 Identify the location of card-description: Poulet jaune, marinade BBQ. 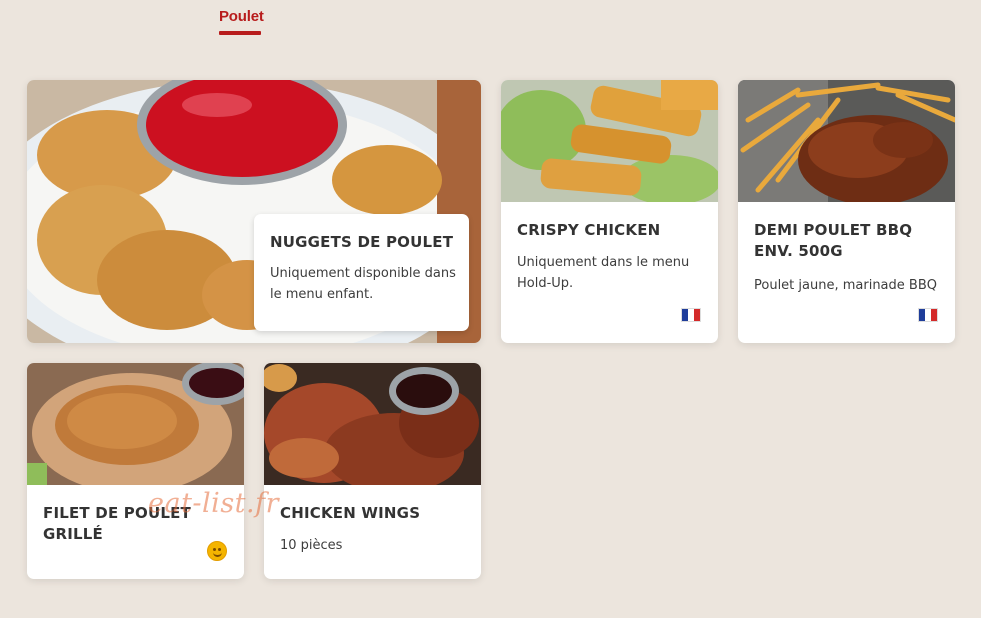
(845, 285).